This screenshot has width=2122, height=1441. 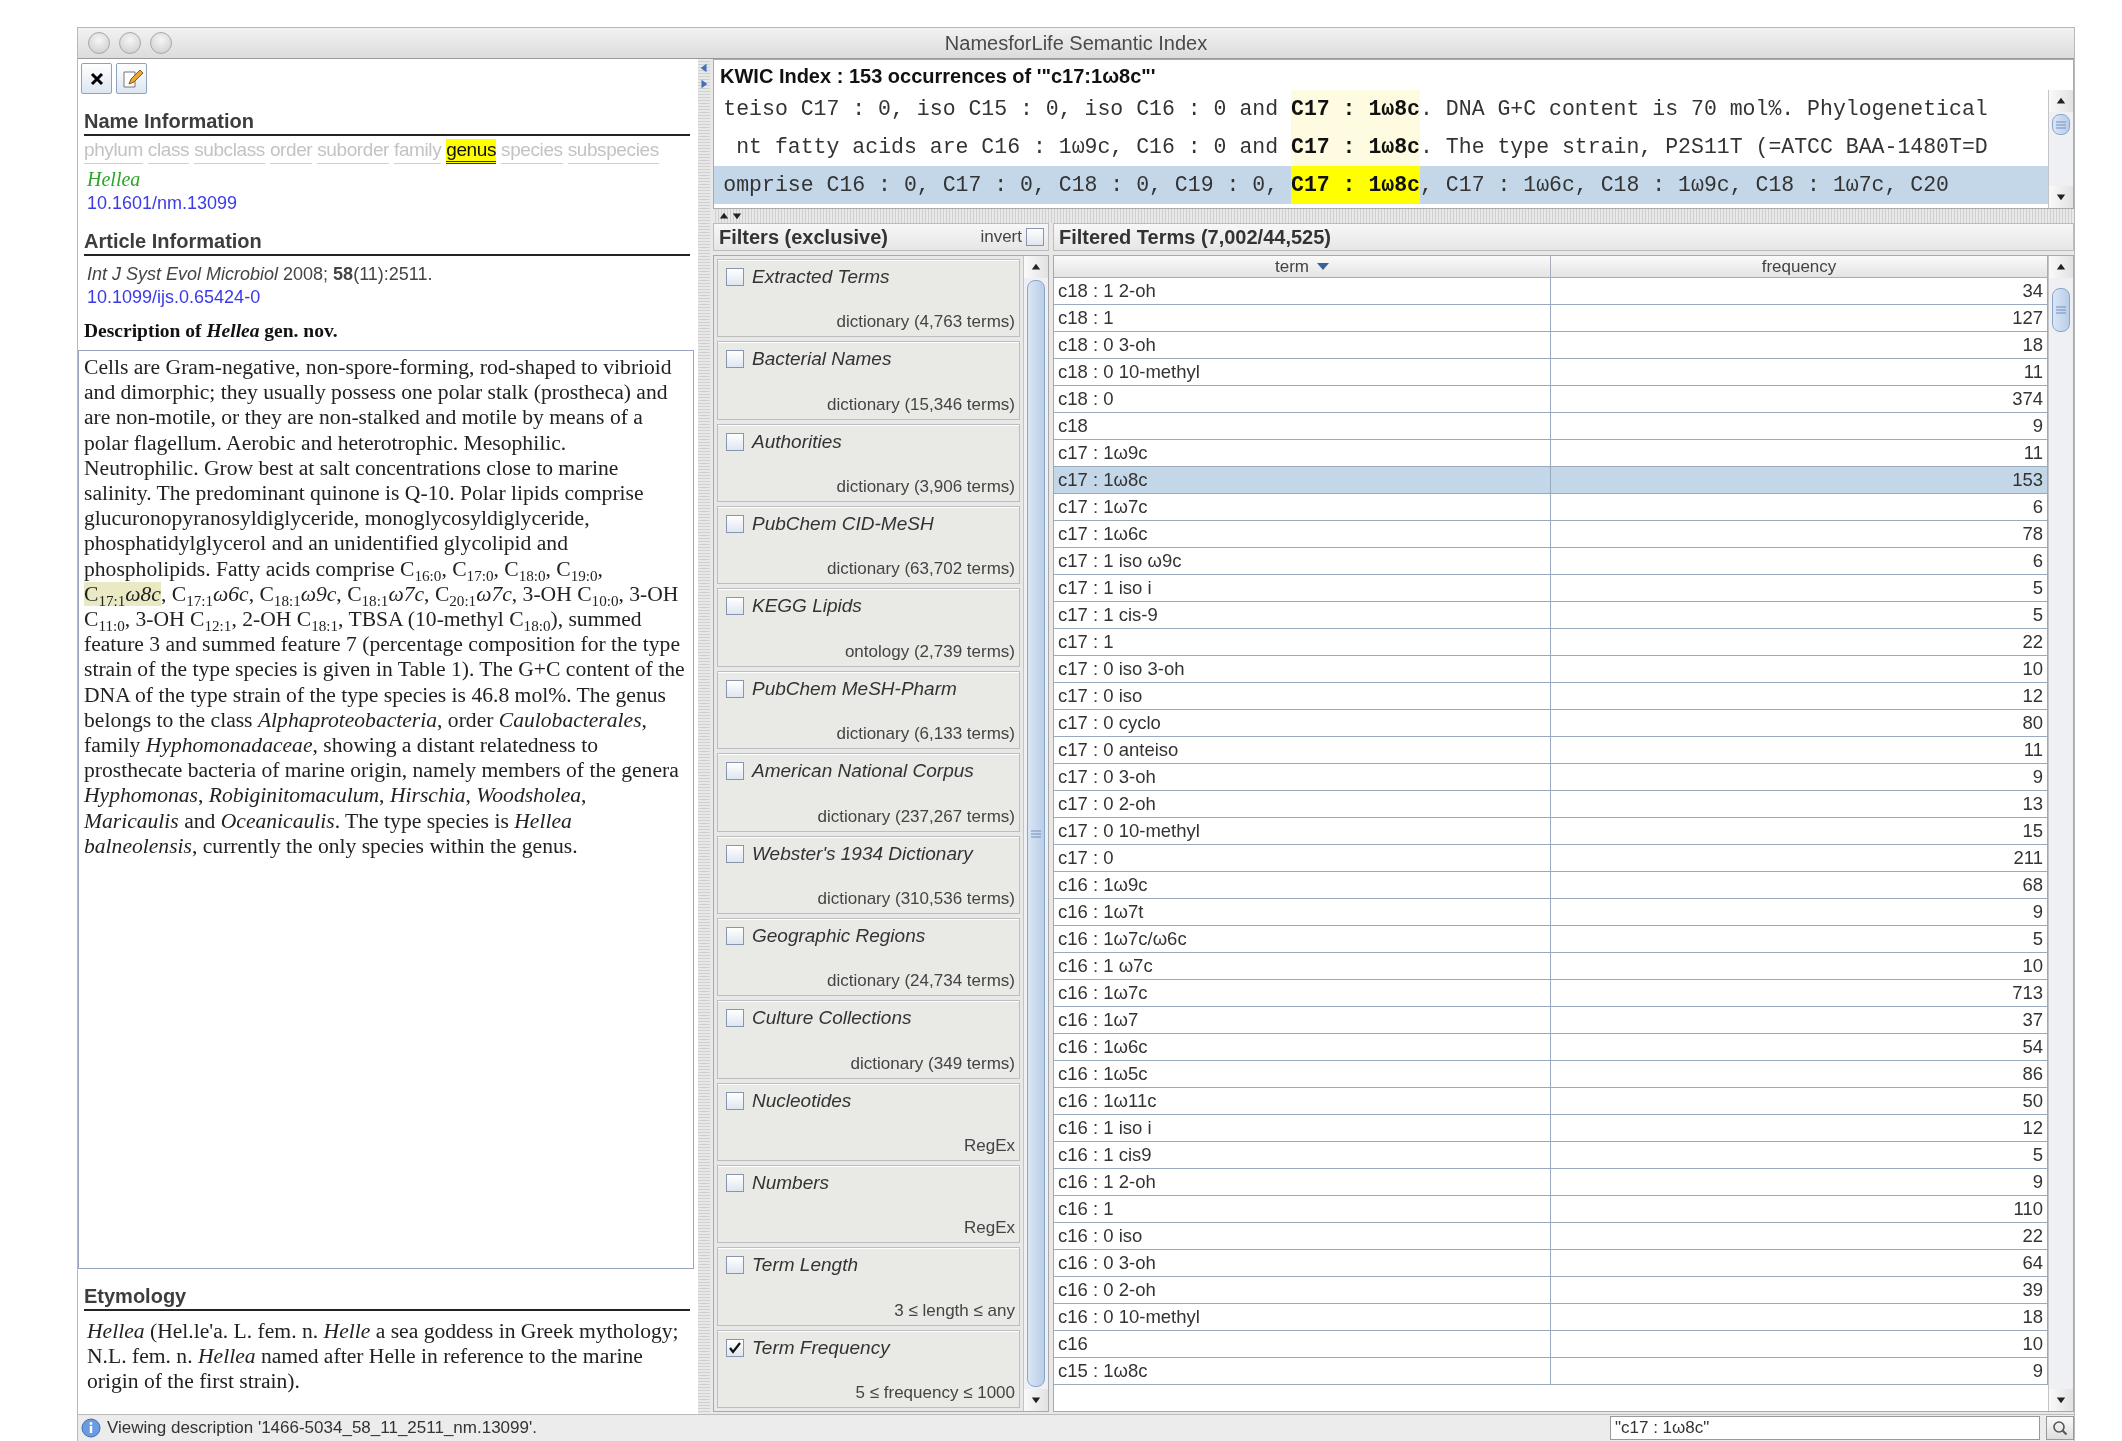 I want to click on table-row: c17 : 0 2-oh 13, so click(x=1551, y=804).